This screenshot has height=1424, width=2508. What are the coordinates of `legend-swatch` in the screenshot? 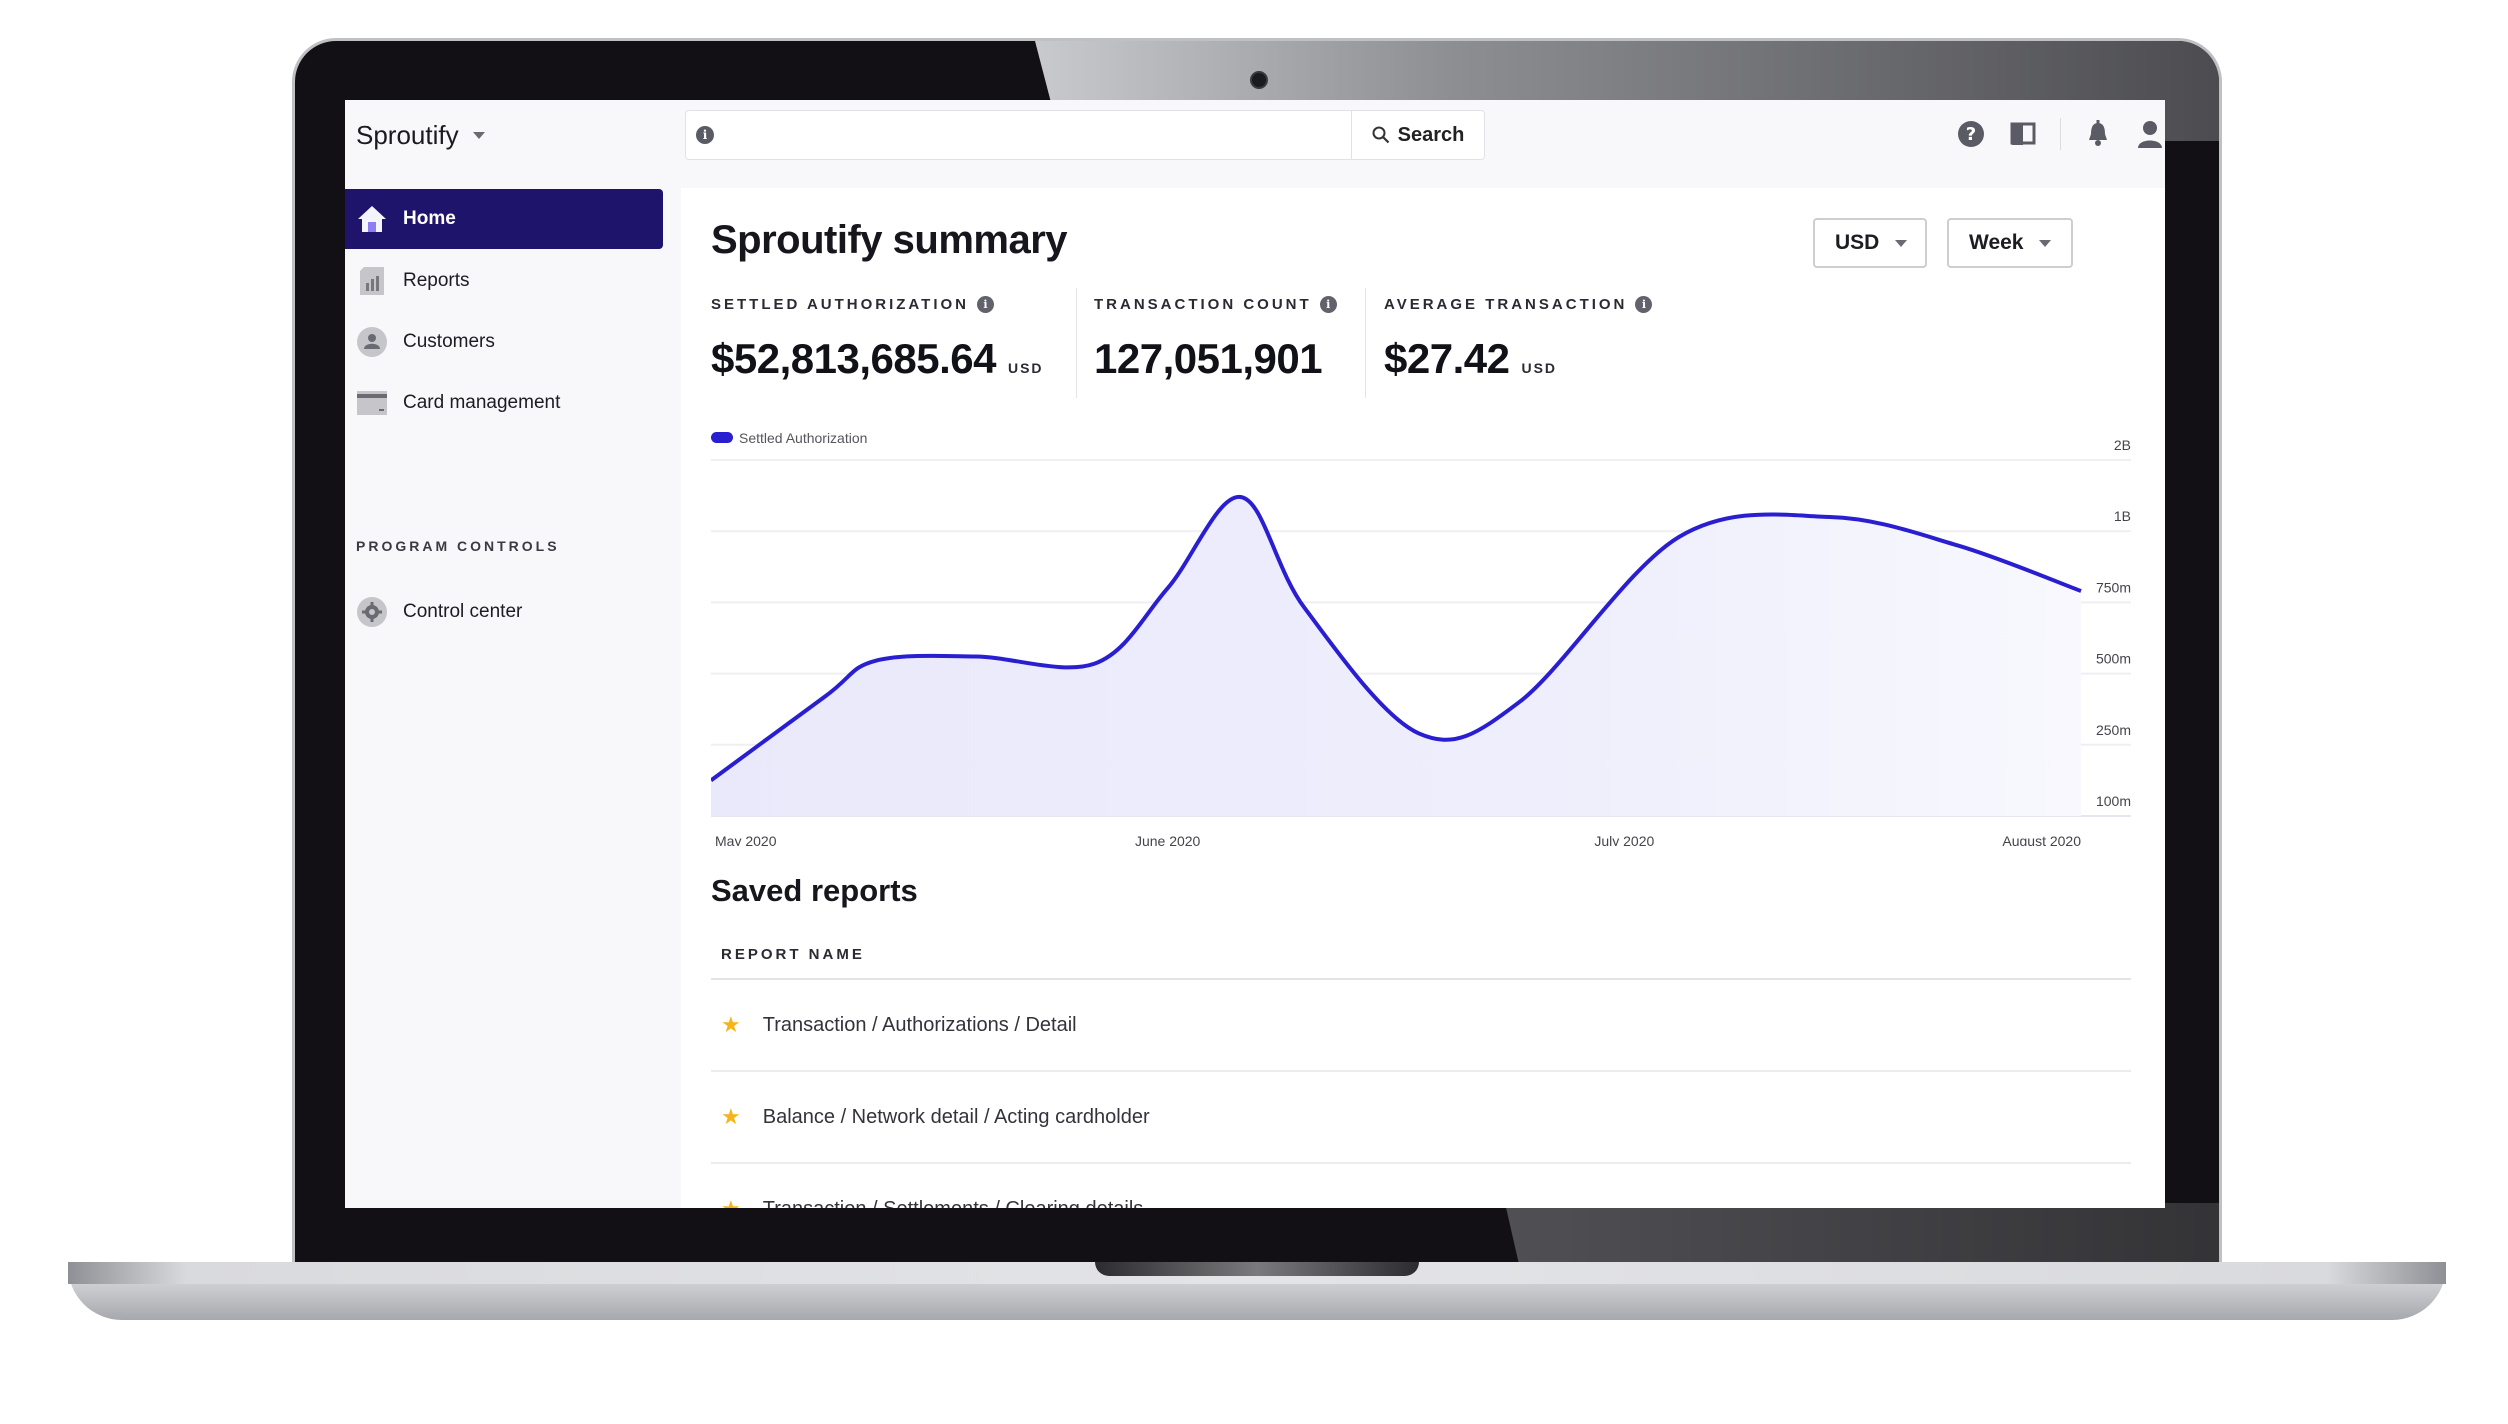 It's located at (722, 437).